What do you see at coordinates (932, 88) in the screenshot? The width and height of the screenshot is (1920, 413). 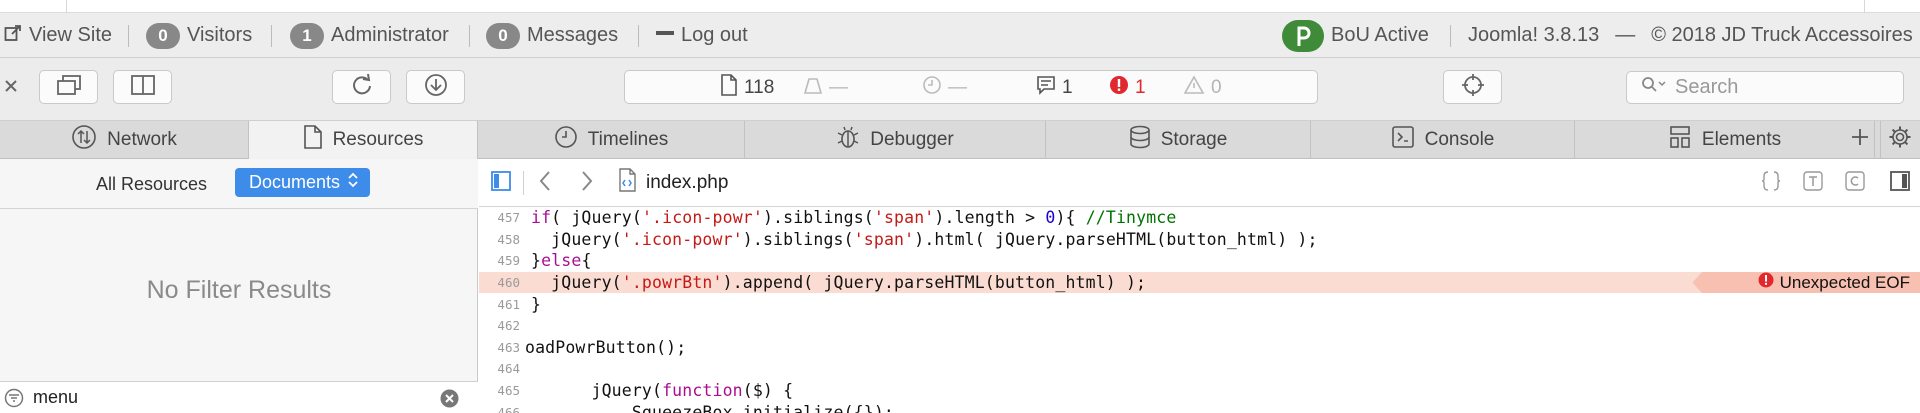 I see `clock-icon` at bounding box center [932, 88].